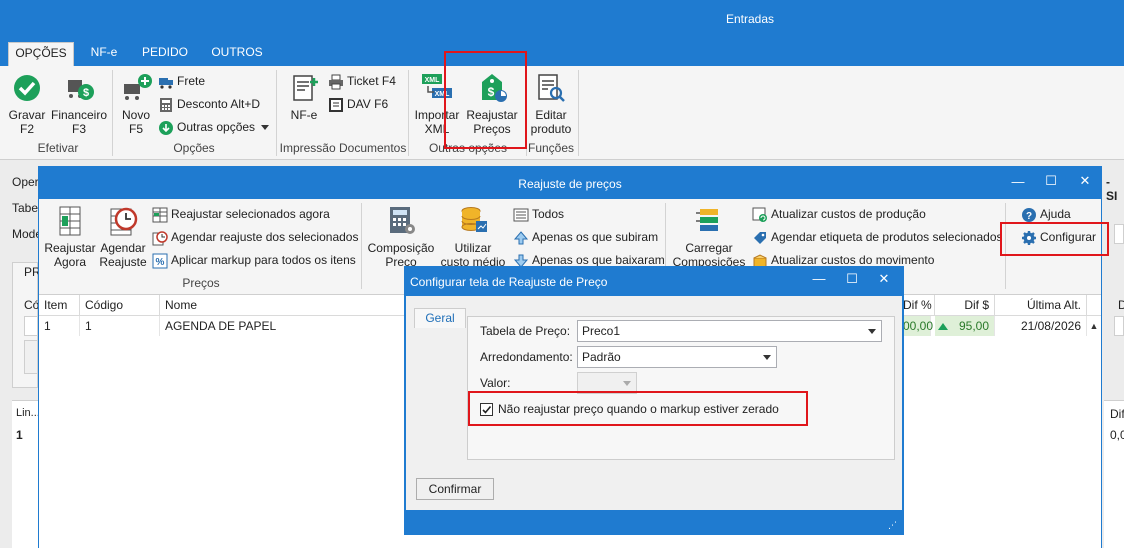  Describe the element at coordinates (282, 305) in the screenshot. I see `column-header-nome: Nome` at that location.